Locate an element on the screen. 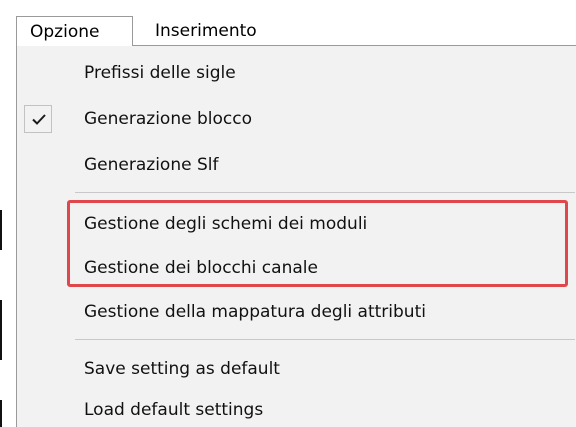 This screenshot has height=427, width=576. menu-item-label: Generazione Slf is located at coordinates (151, 165).